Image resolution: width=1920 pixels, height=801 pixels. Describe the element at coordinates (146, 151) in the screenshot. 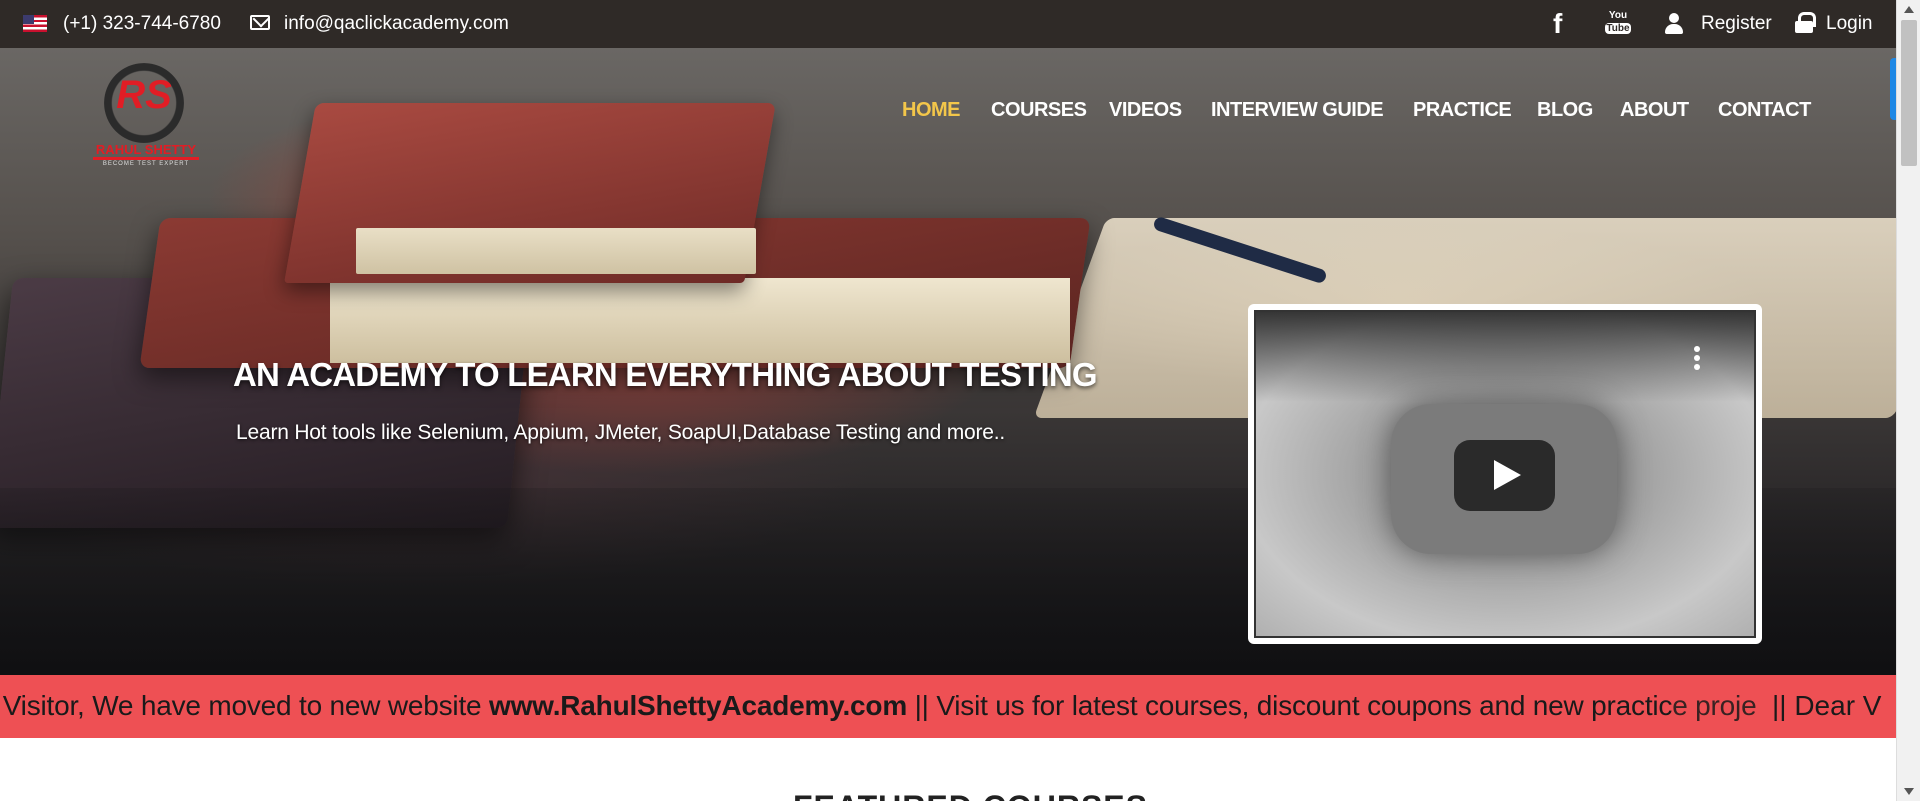

I see `logo-name: RAHUL SHETTY` at that location.